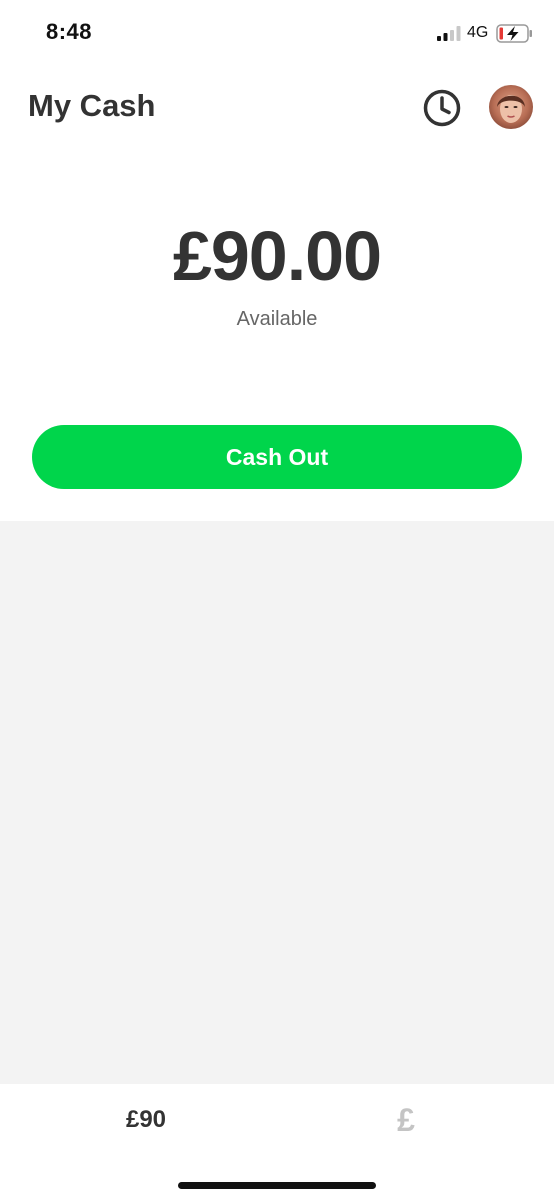  I want to click on bottom-tab-bar: £90 £, so click(277, 1142).